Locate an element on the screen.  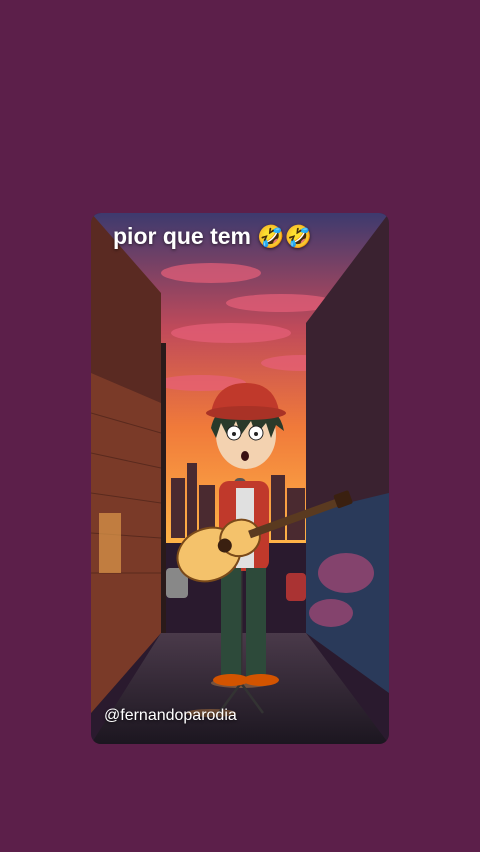
video-caption: pior que tem 🤣🤣 is located at coordinates (212, 236).